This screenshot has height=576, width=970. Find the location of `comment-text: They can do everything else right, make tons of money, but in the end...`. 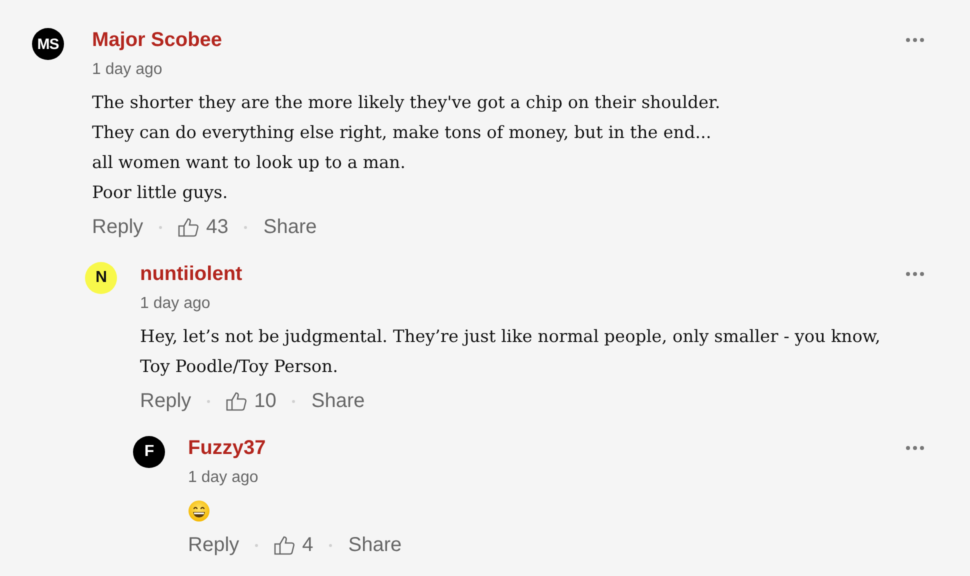

comment-text: They can do everything else right, make tons of money, but in the end... is located at coordinates (402, 133).